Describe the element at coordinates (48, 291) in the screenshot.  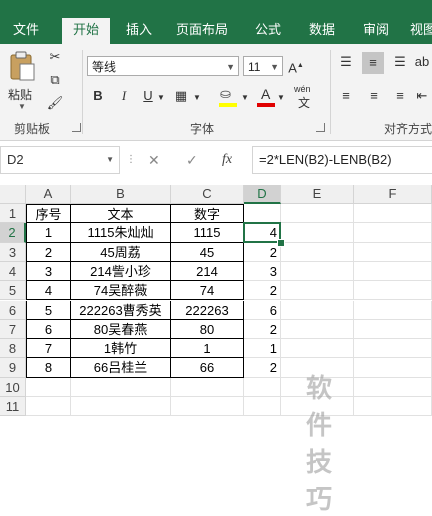
I see `table-cell: 4` at that location.